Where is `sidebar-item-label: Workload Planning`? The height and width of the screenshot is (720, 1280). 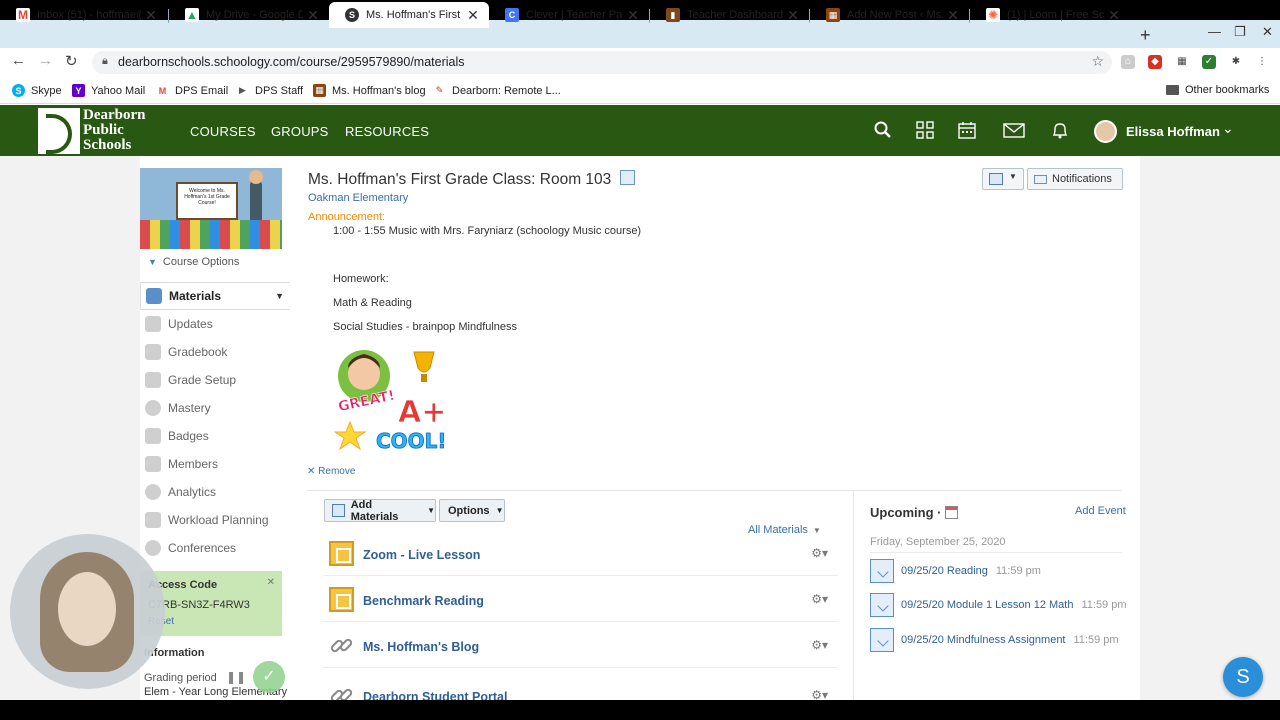
sidebar-item-label: Workload Planning is located at coordinates (218, 520).